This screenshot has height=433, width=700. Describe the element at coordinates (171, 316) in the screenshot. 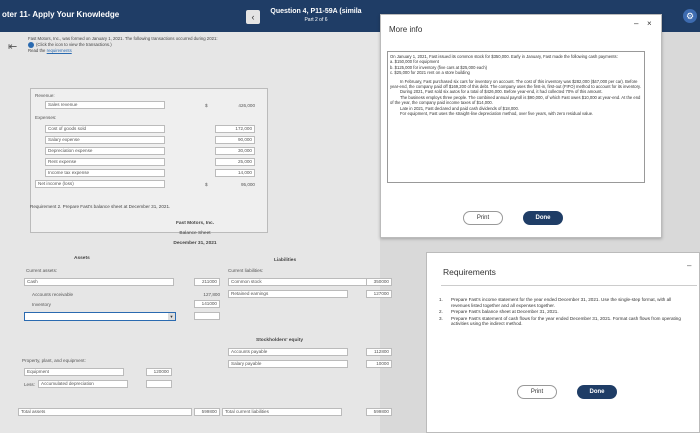

I see `chevron-down-icon: ▼` at that location.